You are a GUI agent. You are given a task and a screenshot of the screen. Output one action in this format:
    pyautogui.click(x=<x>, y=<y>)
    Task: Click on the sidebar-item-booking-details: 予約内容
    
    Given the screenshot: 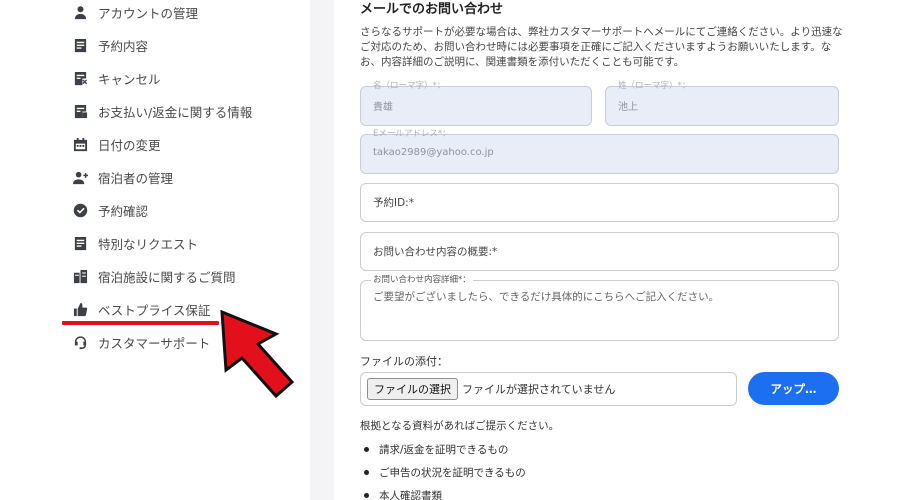 What is the action you would take?
    pyautogui.click(x=110, y=45)
    